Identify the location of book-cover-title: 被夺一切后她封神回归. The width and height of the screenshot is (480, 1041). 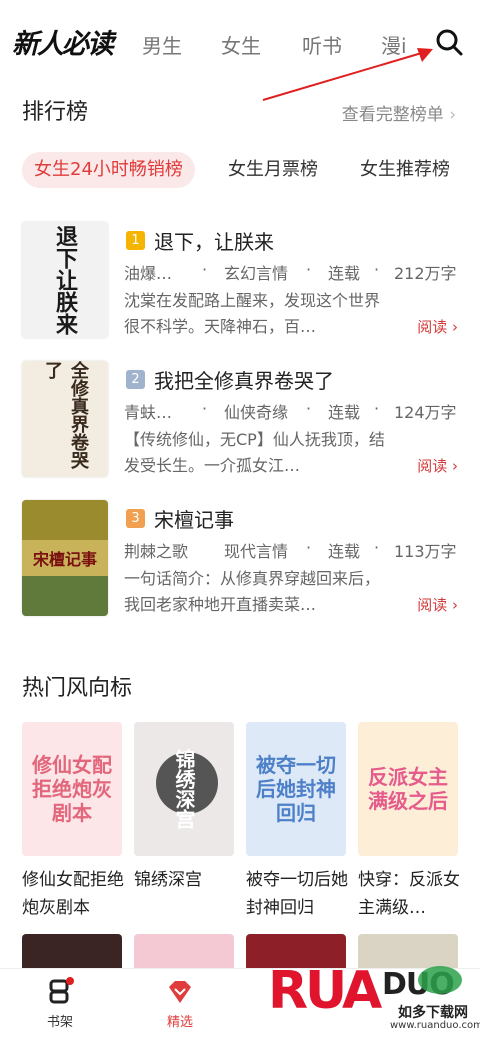
(296, 789).